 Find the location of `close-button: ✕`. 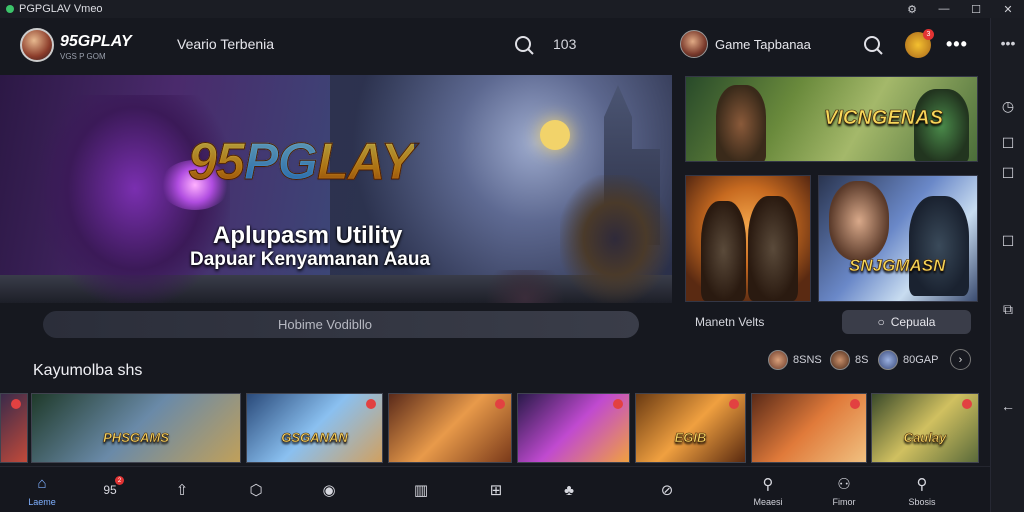

close-button: ✕ is located at coordinates (1008, 9).